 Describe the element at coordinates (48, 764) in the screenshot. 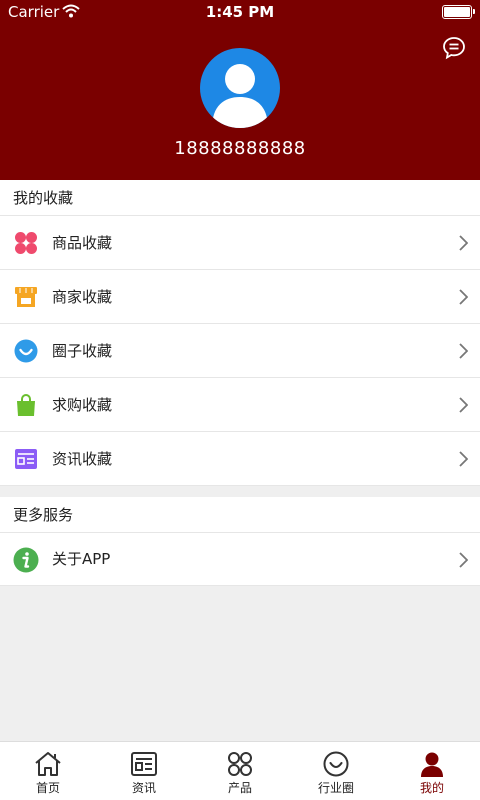

I see `home-icon` at that location.